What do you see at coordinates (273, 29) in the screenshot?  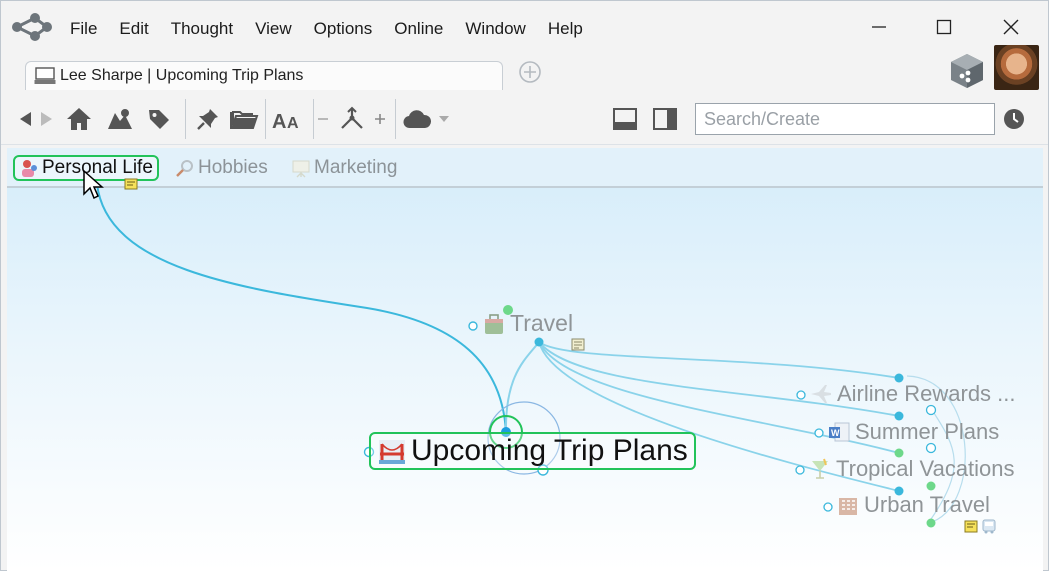 I see `menu-view: View` at bounding box center [273, 29].